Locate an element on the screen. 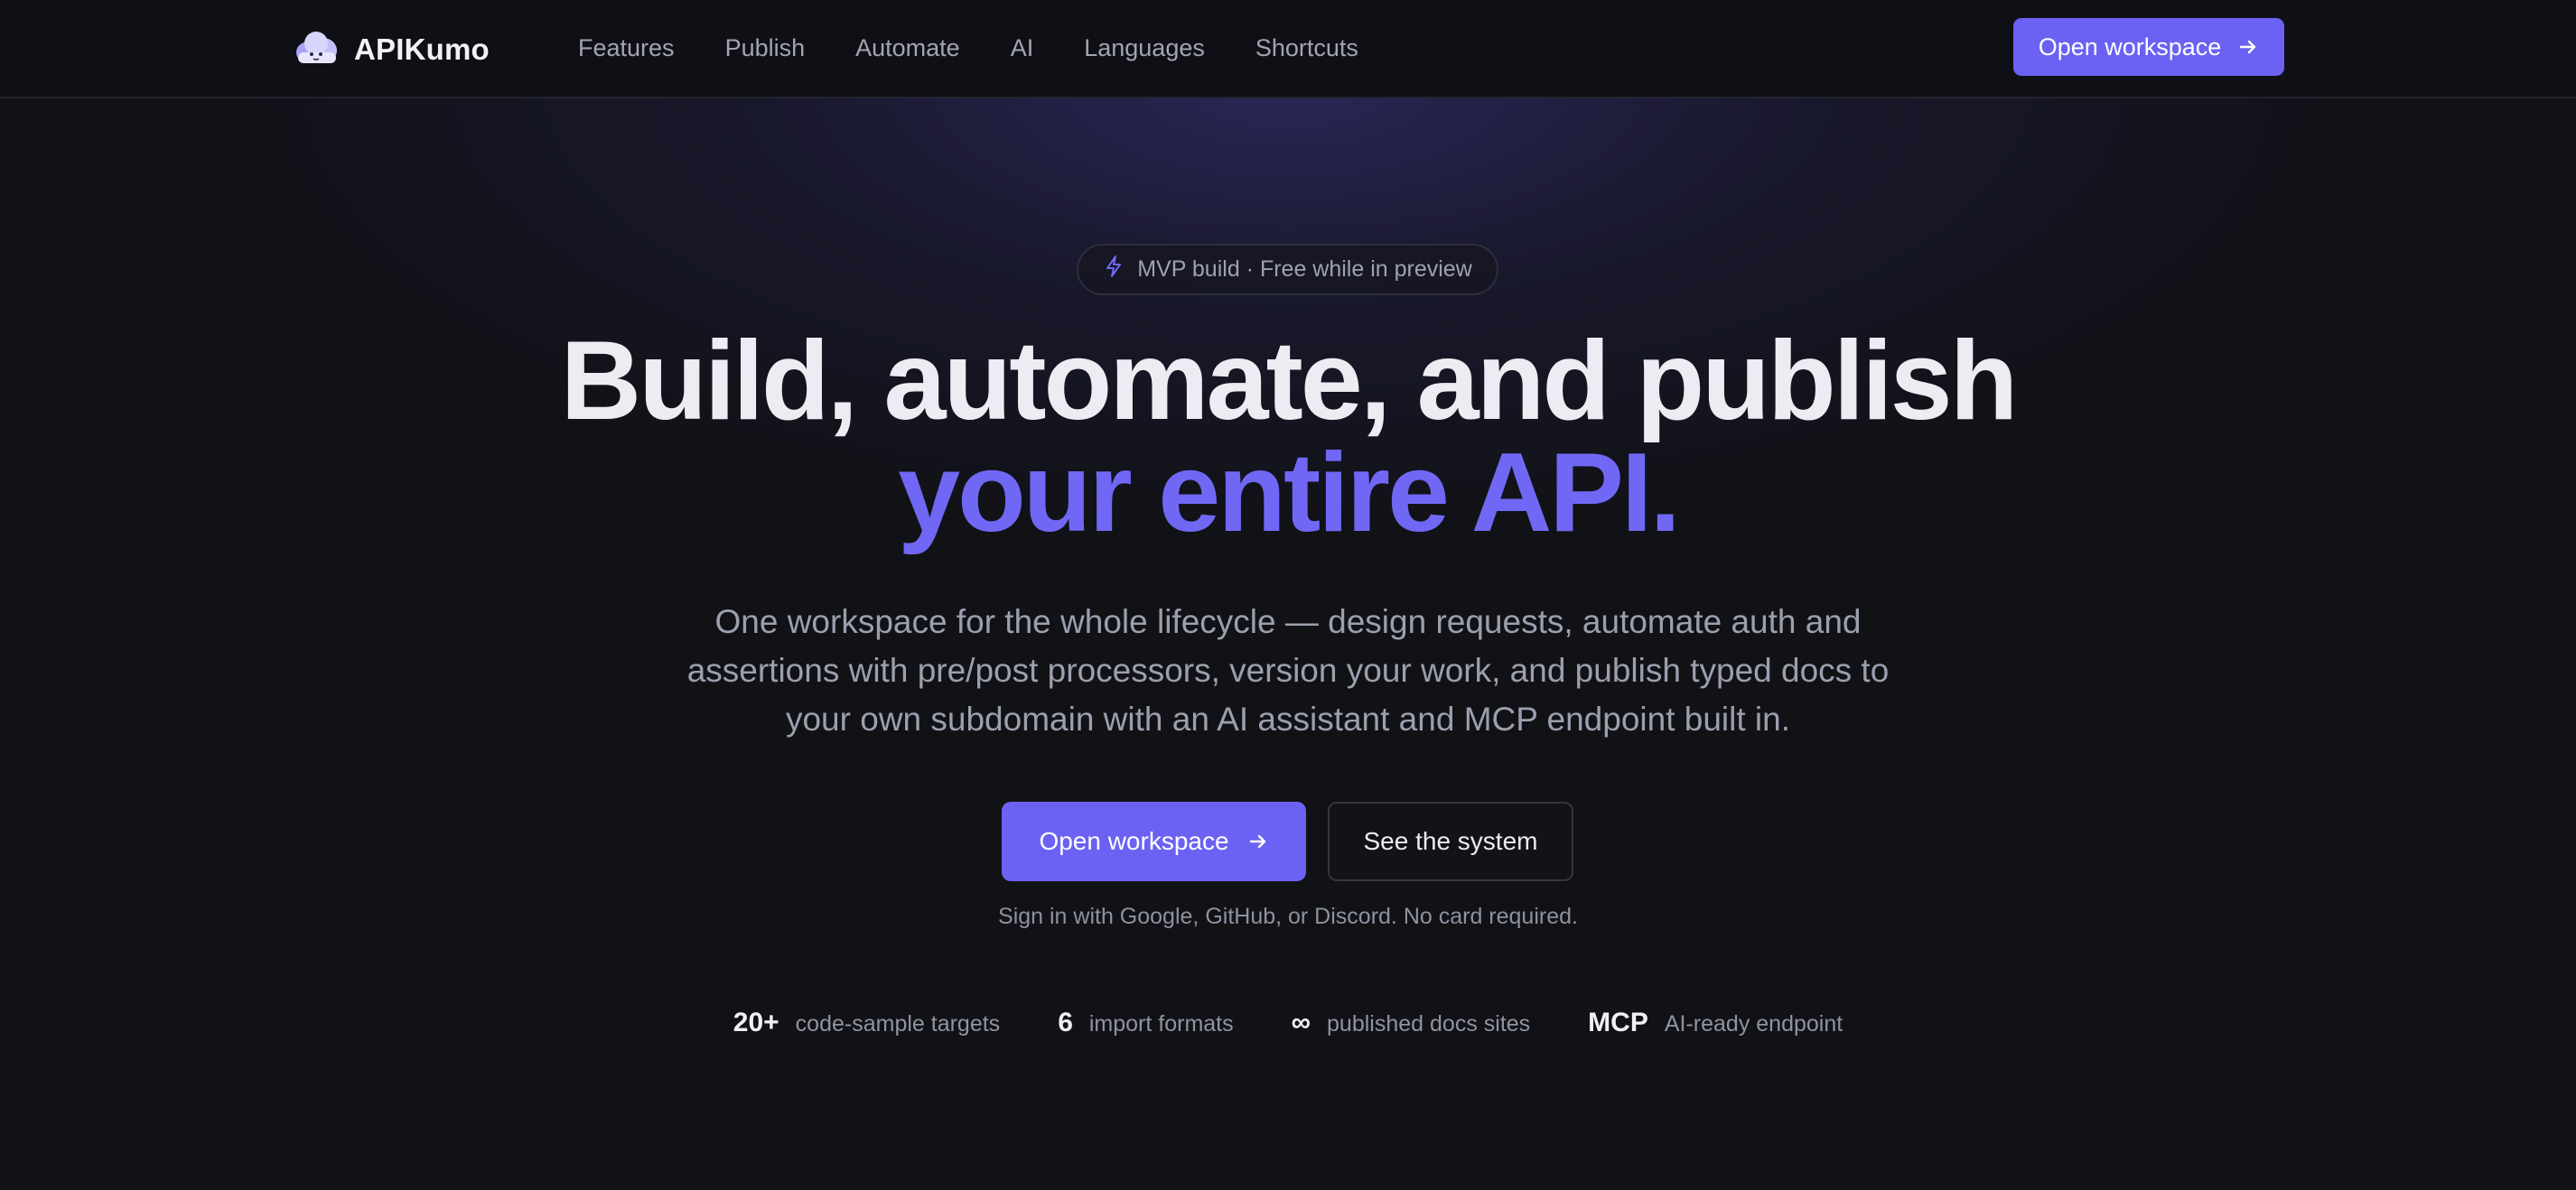  stat-label: published docs sites is located at coordinates (1429, 1024).